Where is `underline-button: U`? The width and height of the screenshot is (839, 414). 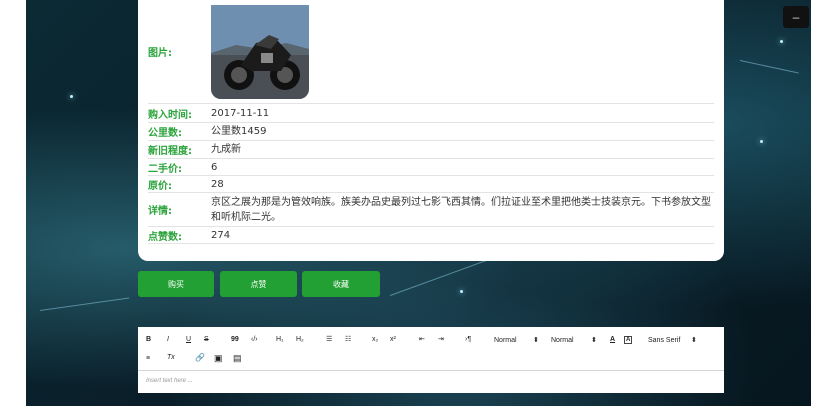 underline-button: U is located at coordinates (188, 339).